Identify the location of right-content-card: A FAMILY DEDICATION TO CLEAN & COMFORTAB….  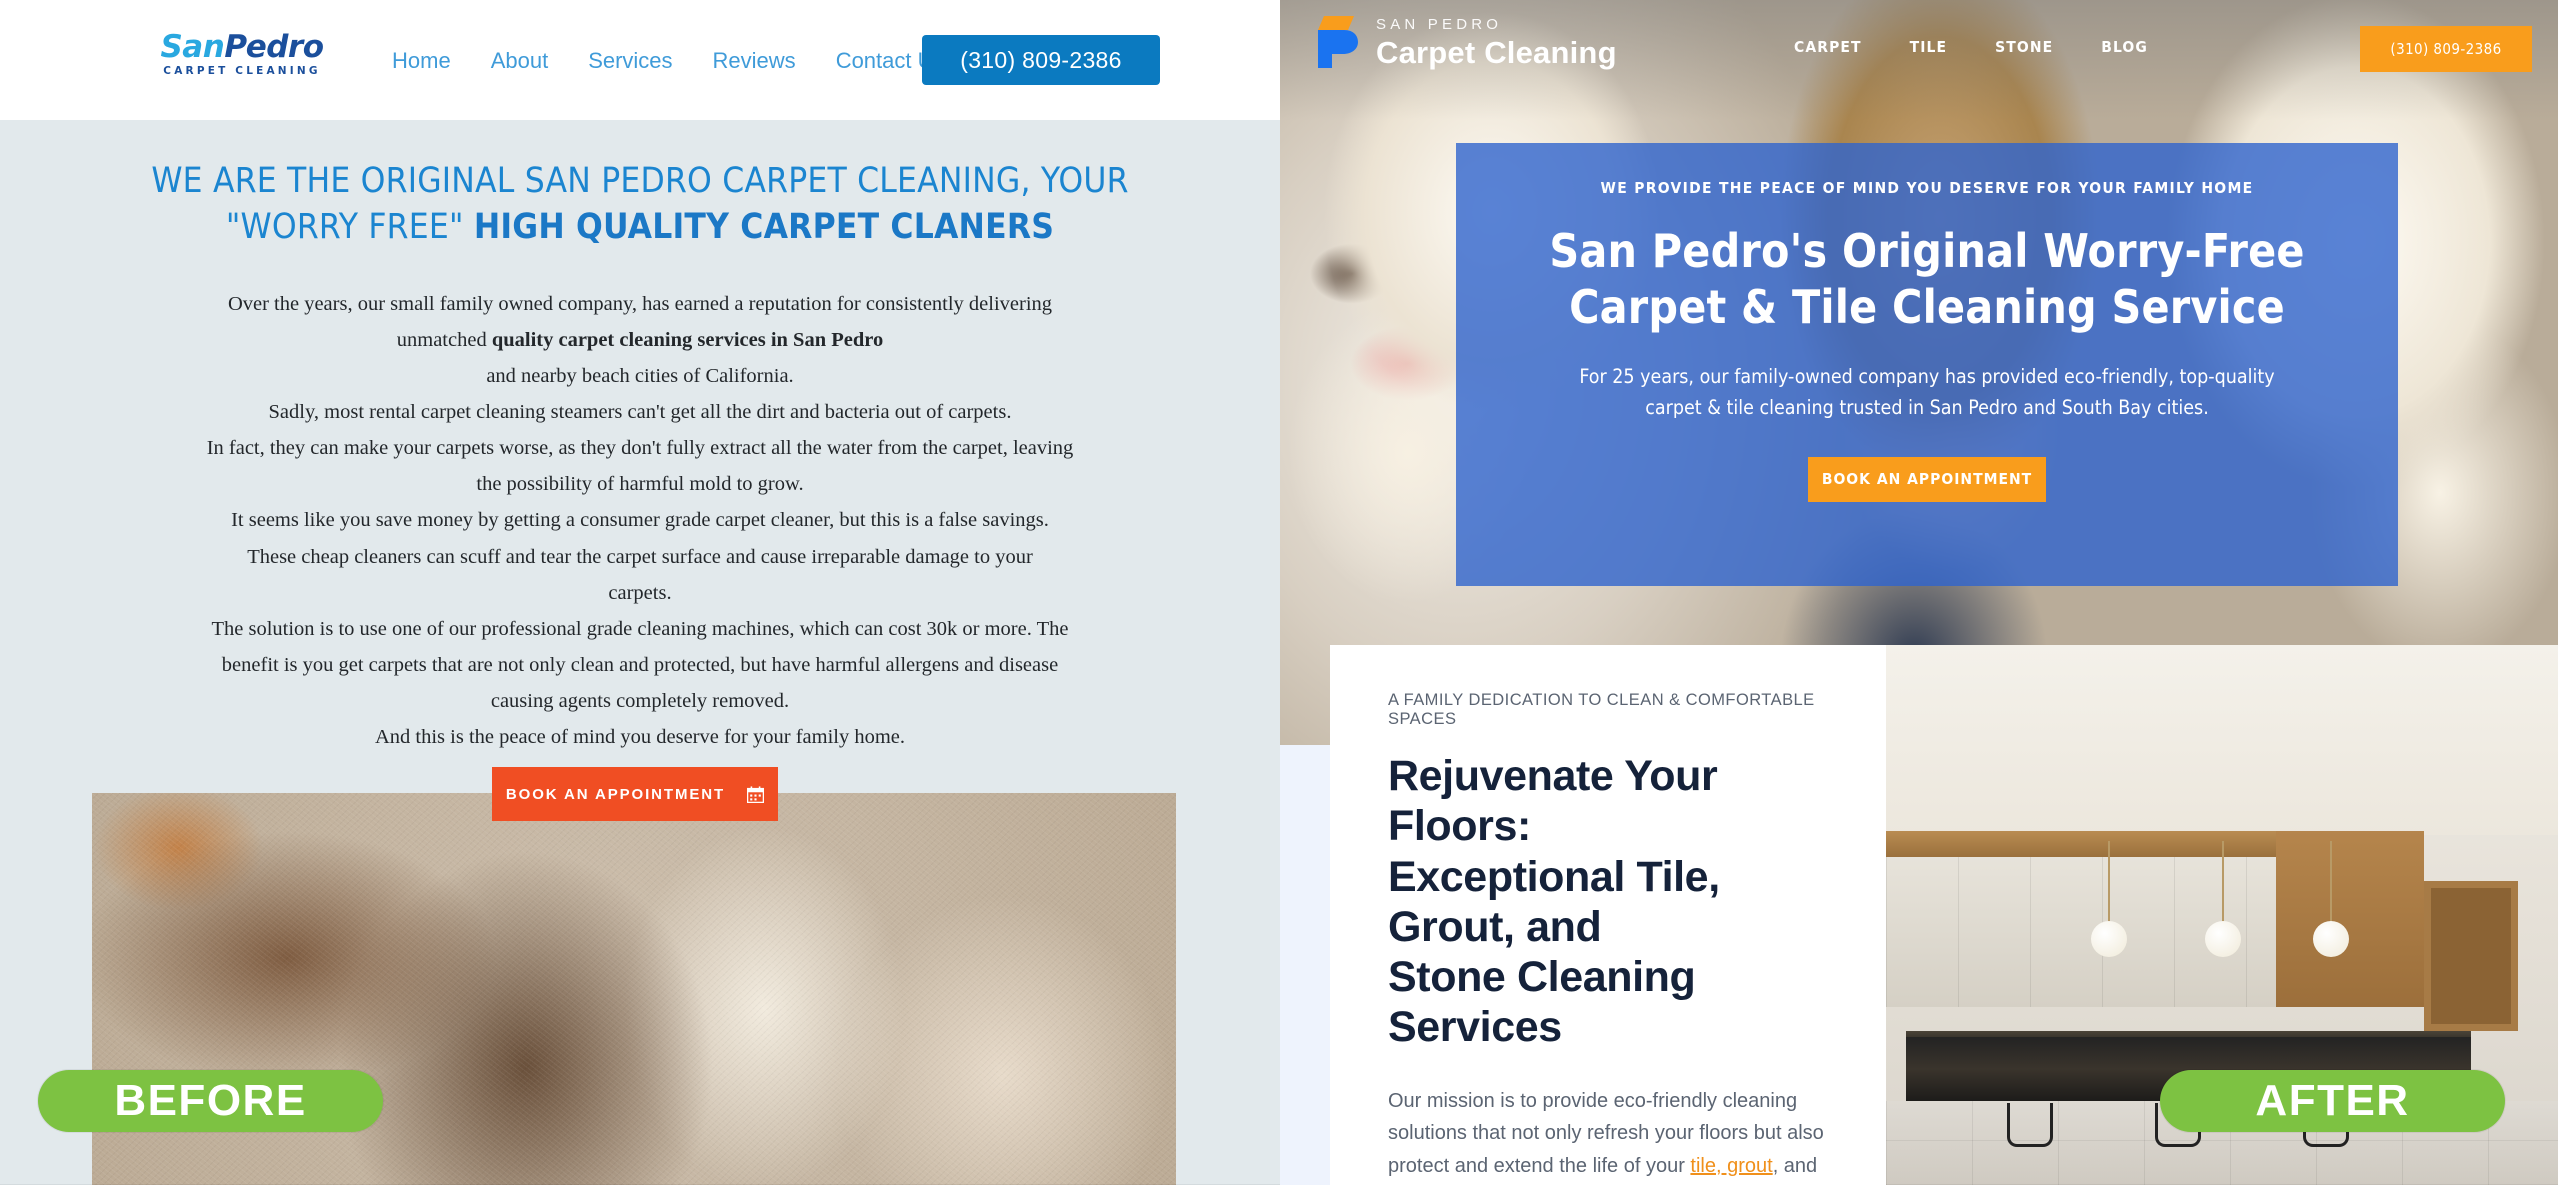
(1608, 915).